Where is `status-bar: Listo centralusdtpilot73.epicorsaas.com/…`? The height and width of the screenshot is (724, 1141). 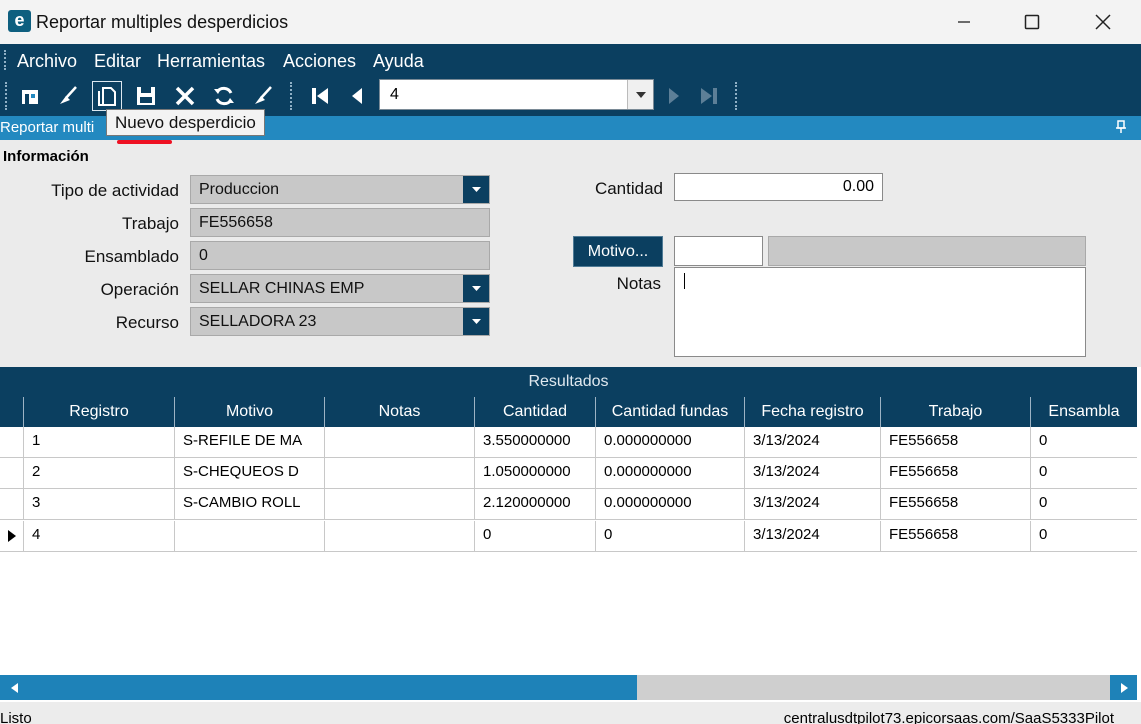
status-bar: Listo centralusdtpilot73.epicorsaas.com/… is located at coordinates (570, 713).